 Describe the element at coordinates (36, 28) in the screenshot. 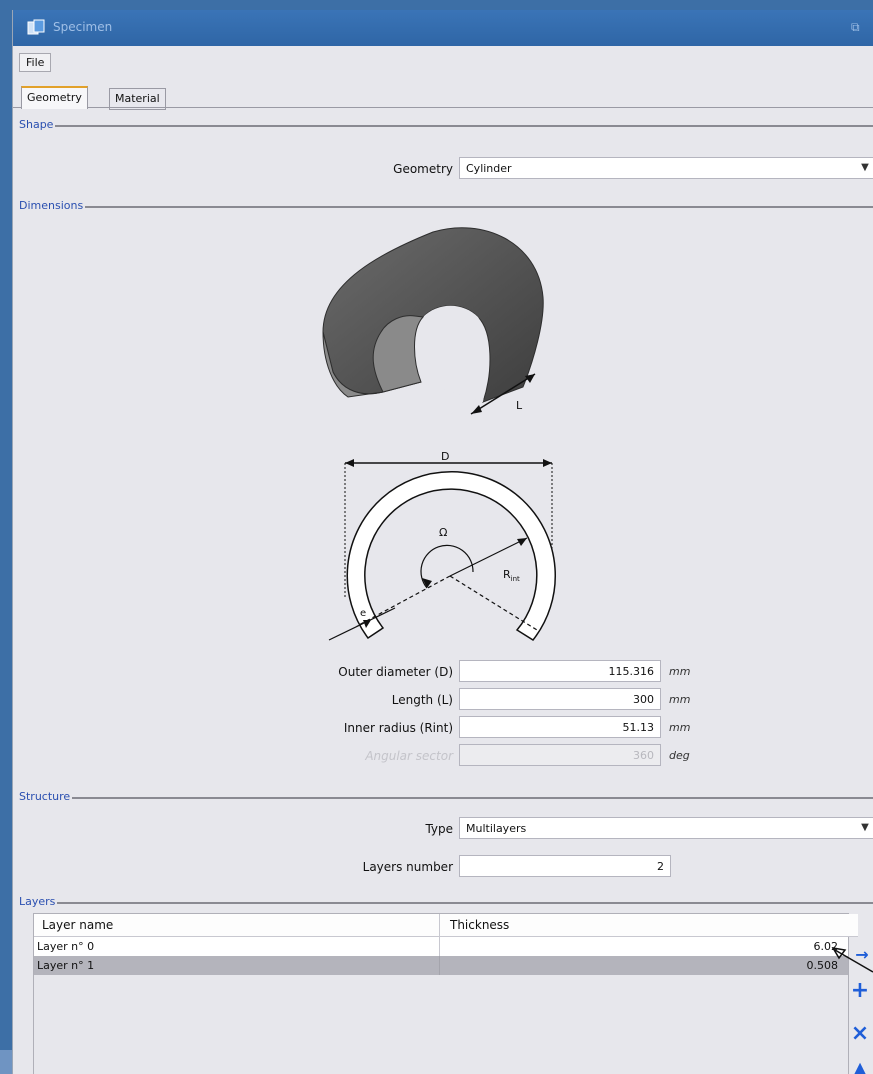

I see `app-icon` at that location.